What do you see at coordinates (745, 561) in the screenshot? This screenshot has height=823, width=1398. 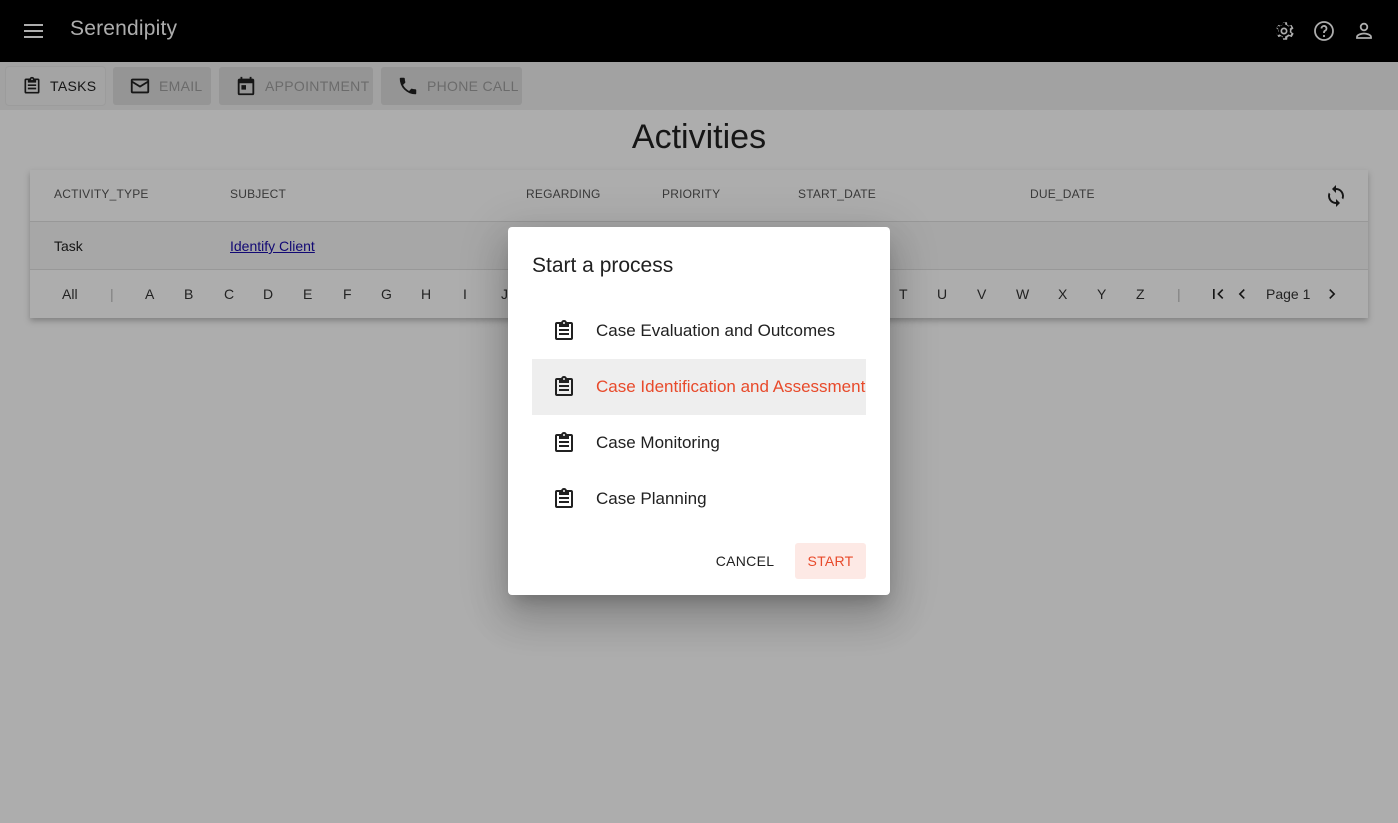 I see `cancel-button: CANCEL` at bounding box center [745, 561].